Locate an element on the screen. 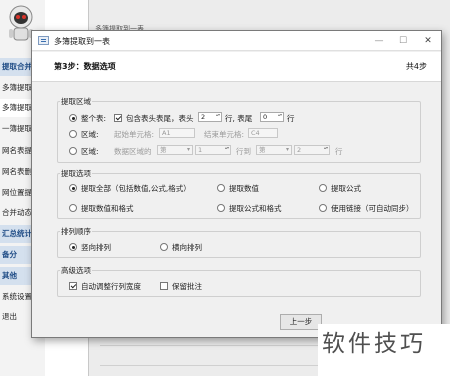 The height and width of the screenshot is (376, 450). region-radio is located at coordinates (73, 134).